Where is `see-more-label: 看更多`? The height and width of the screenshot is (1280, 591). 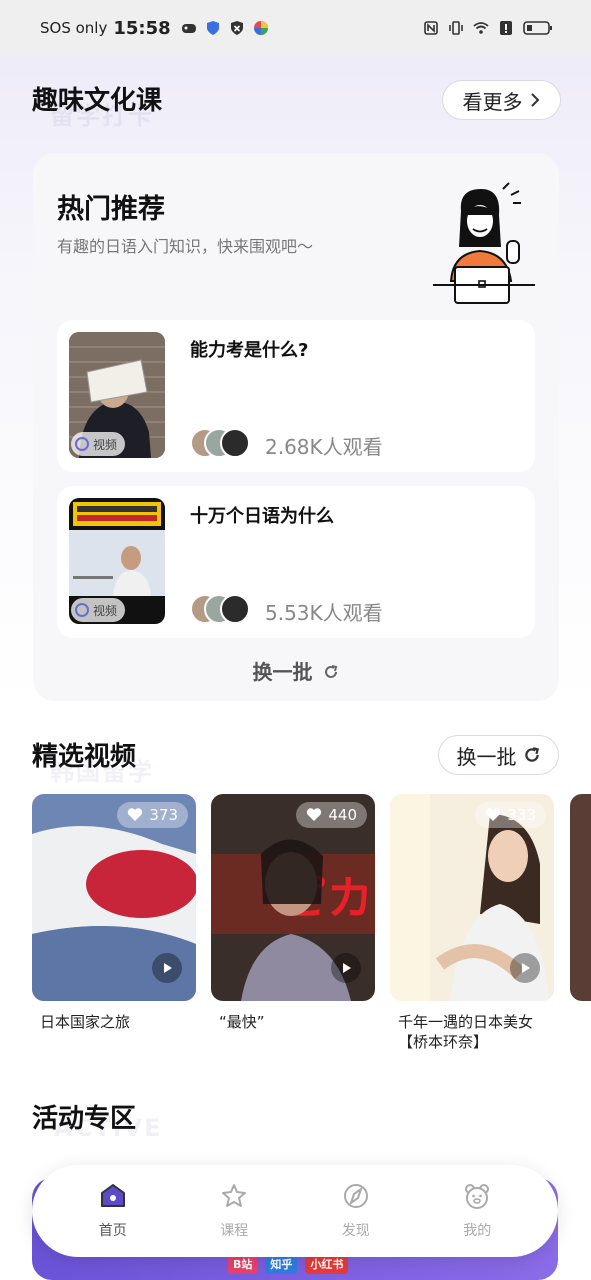 see-more-label: 看更多 is located at coordinates (492, 101).